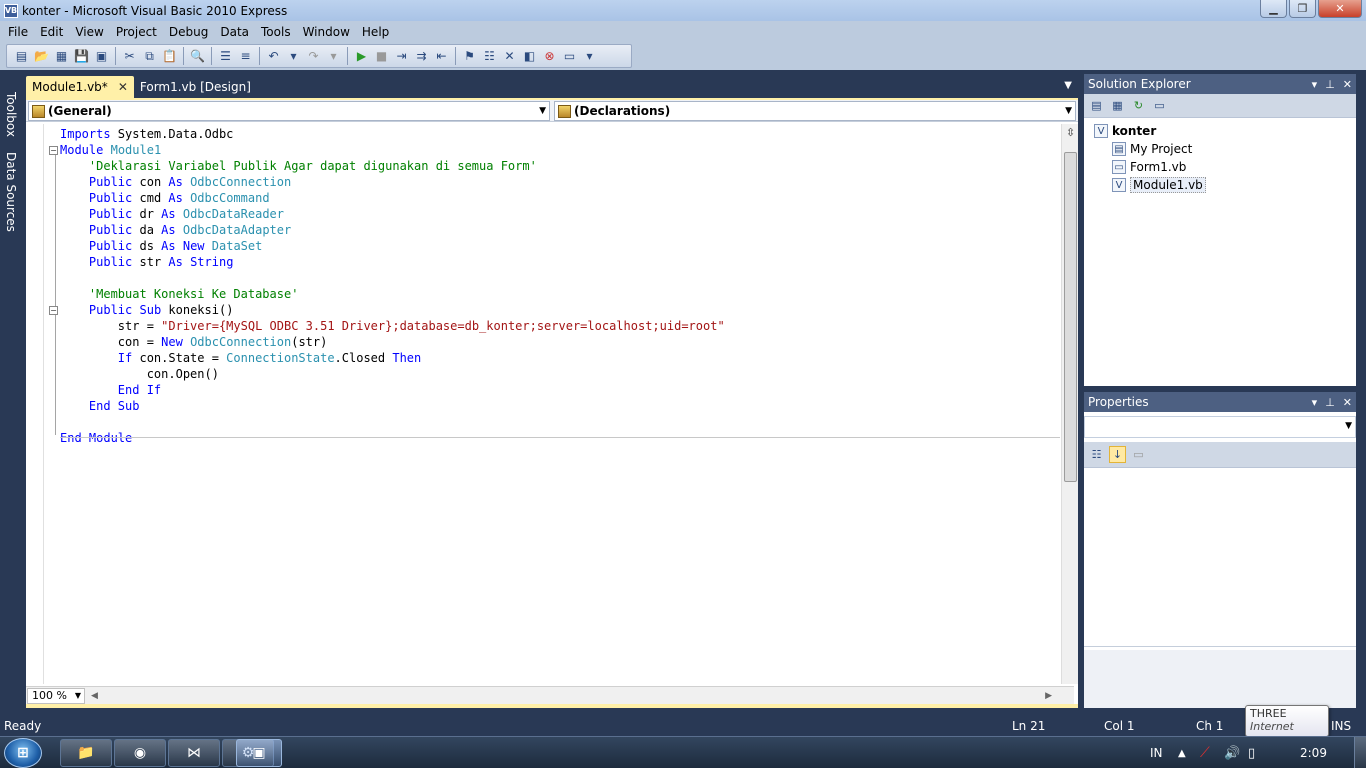 The height and width of the screenshot is (768, 1366). Describe the element at coordinates (136, 32) in the screenshot. I see `menu-project: Project` at that location.